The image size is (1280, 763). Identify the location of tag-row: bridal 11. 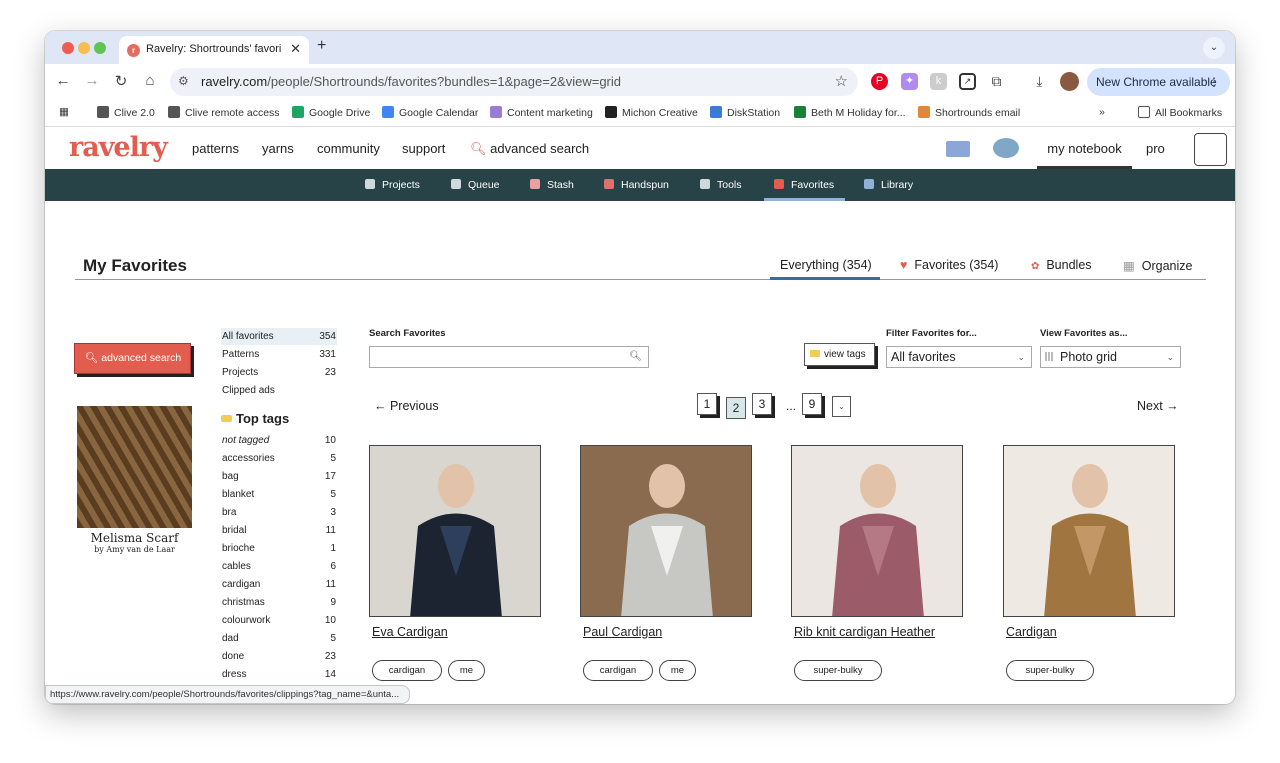
(279, 532).